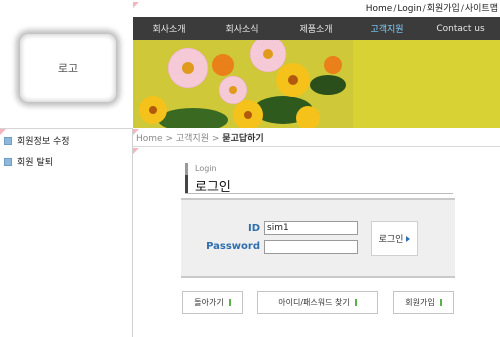 Image resolution: width=500 pixels, height=337 pixels. I want to click on utility-links: Home/Login/회원가입/사이트맵, so click(399, 8).